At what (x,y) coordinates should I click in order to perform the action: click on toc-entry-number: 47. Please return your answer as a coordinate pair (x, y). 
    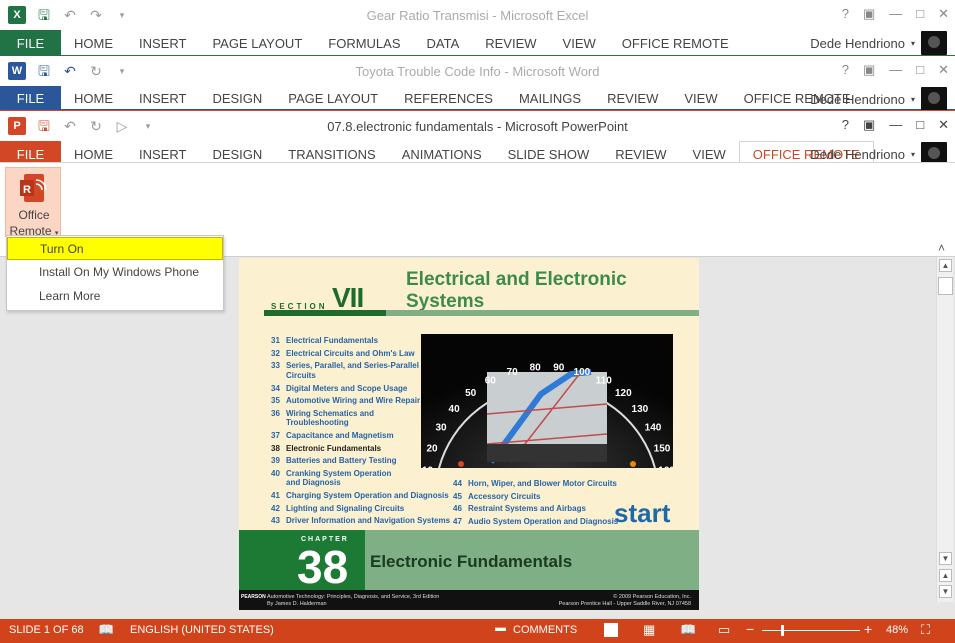
    Looking at the image, I should click on (457, 521).